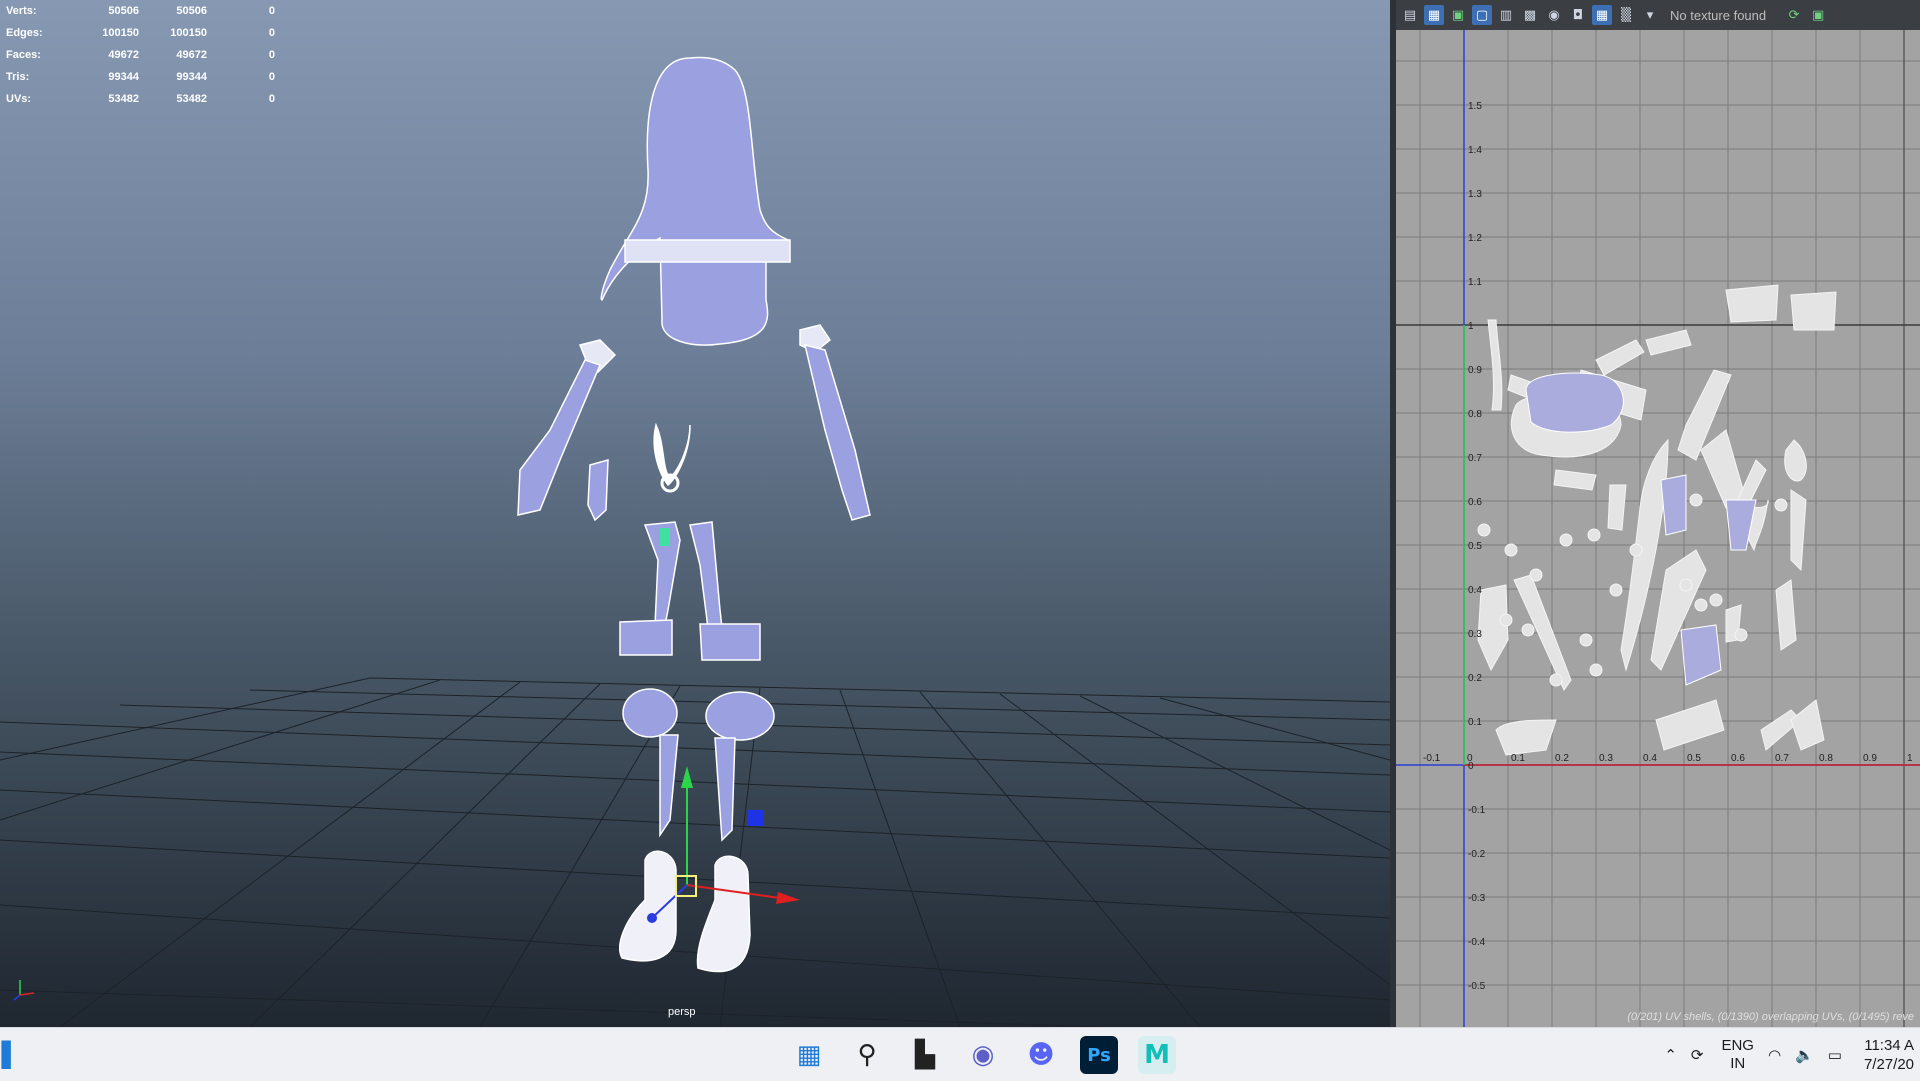  Describe the element at coordinates (1774, 1055) in the screenshot. I see `wifi-icon: ◠` at that location.